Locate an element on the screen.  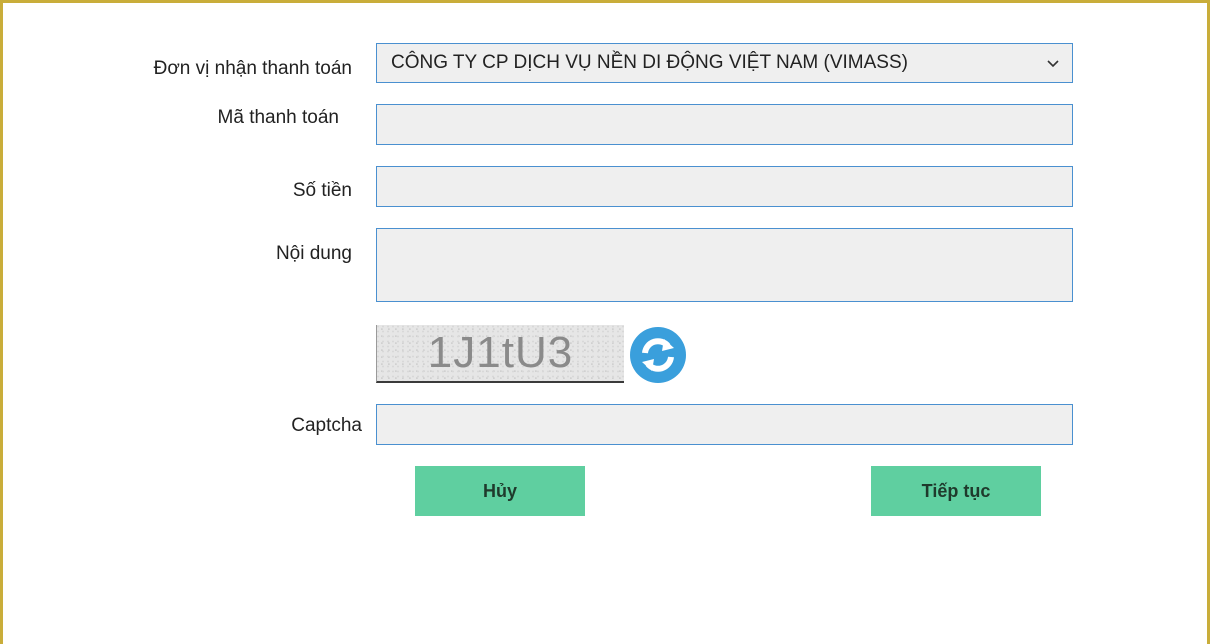
amount-label: Số tiền is located at coordinates (322, 190).